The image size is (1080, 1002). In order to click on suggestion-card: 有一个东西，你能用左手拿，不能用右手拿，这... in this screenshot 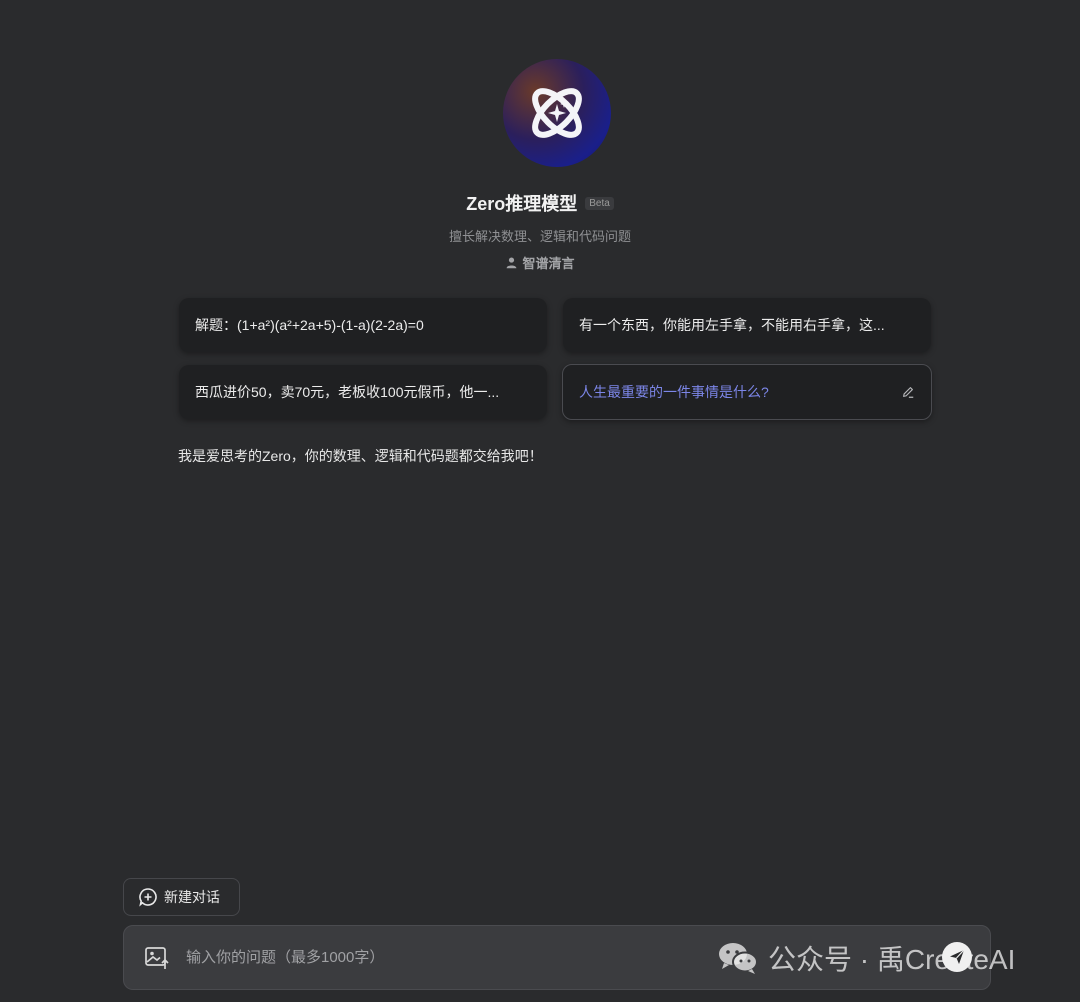, I will do `click(747, 325)`.